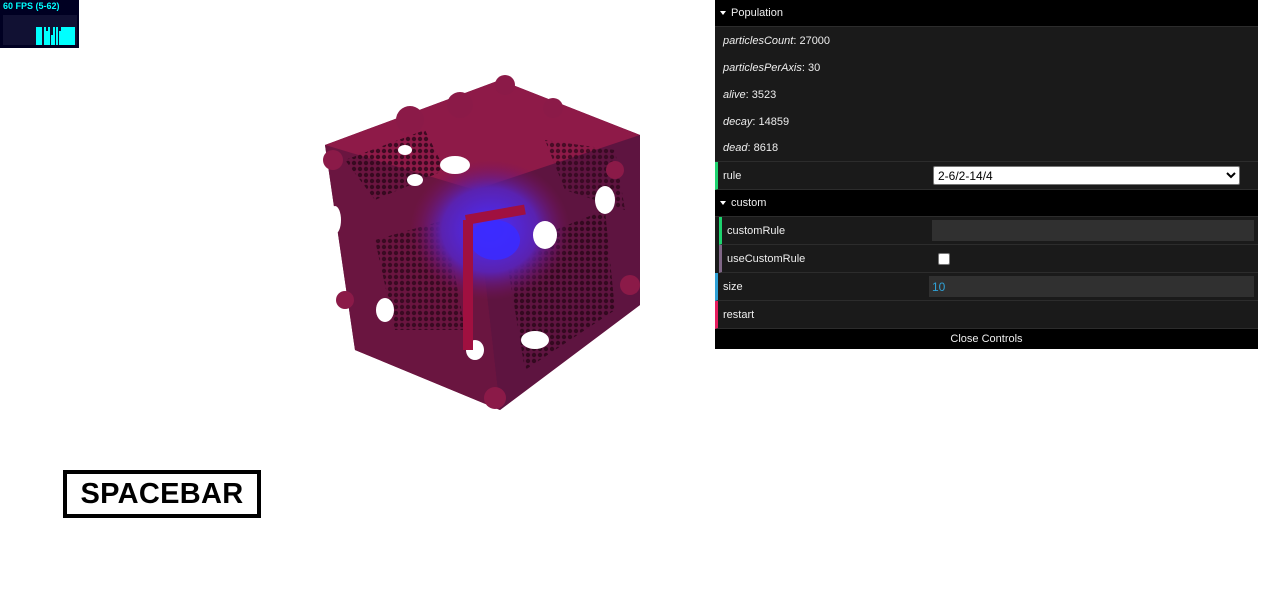 This screenshot has height=603, width=1273. What do you see at coordinates (756, 121) in the screenshot?
I see `stat-decay: decay: 14859` at bounding box center [756, 121].